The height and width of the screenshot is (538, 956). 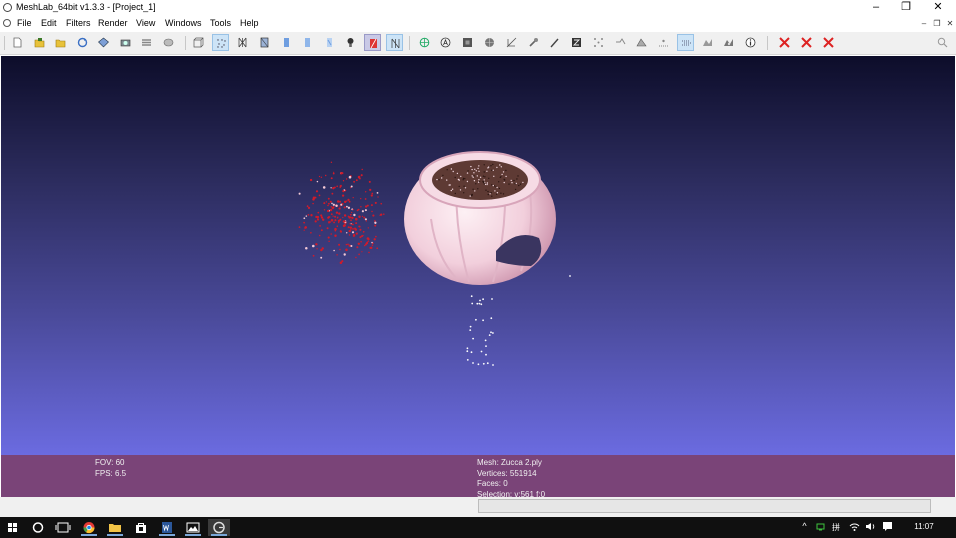 What do you see at coordinates (193, 527) in the screenshot?
I see `photos-taskbar-button` at bounding box center [193, 527].